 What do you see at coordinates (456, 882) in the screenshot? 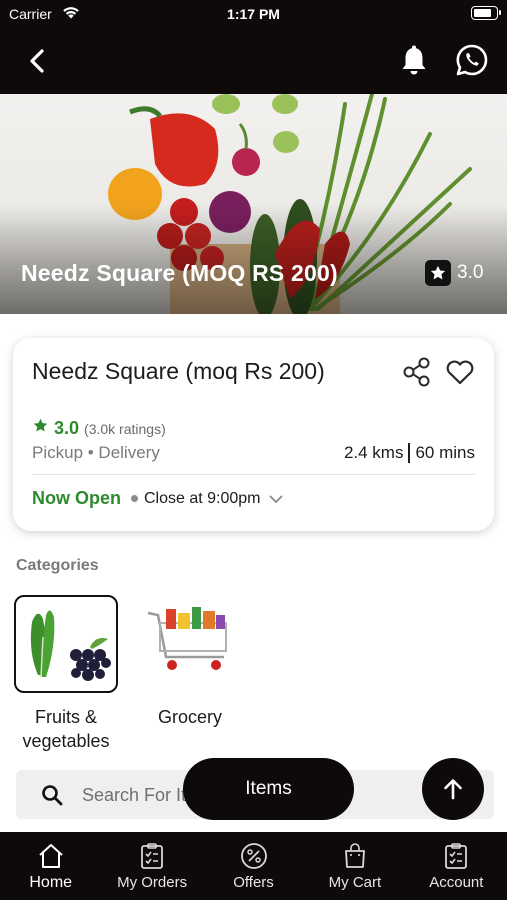
I see `tab-label: Account` at bounding box center [456, 882].